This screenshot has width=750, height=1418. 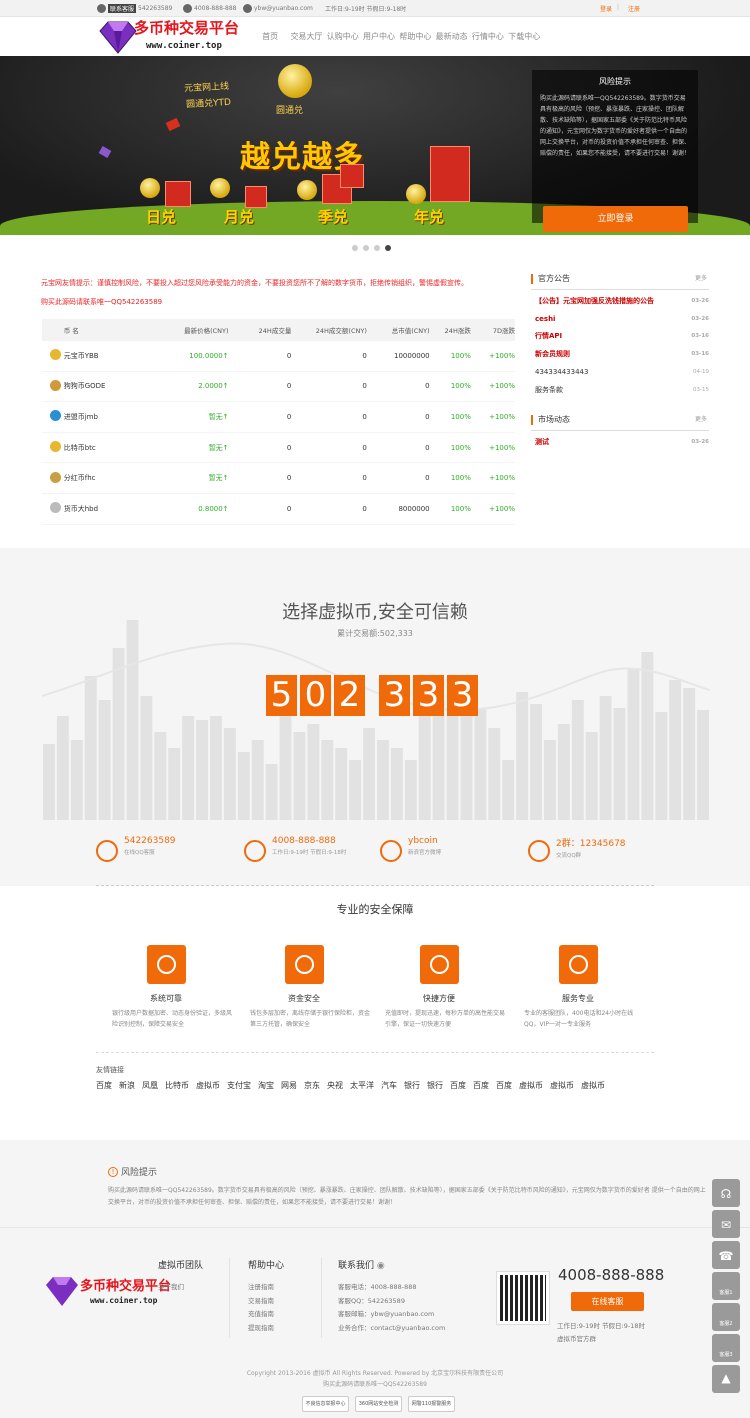 What do you see at coordinates (343, 36) in the screenshot?
I see `nav-item: 认购中心` at bounding box center [343, 36].